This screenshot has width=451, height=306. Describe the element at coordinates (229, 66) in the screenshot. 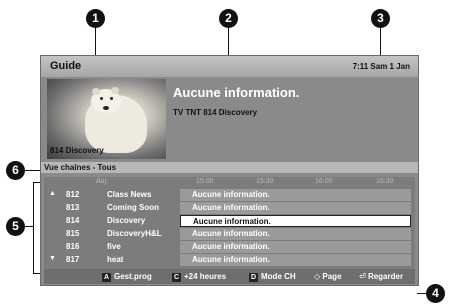

I see `guide-header: Guide 7:11 Sam 1 Jan` at that location.